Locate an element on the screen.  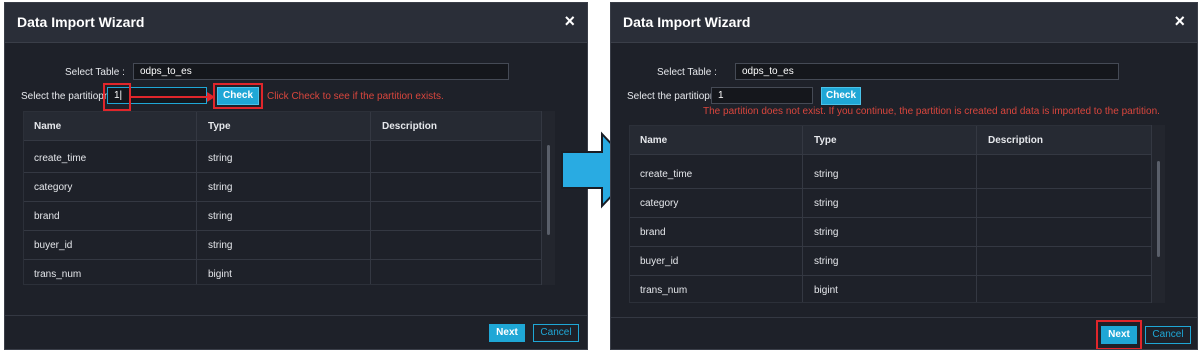
check-button-highlight is located at coordinates (238, 96).